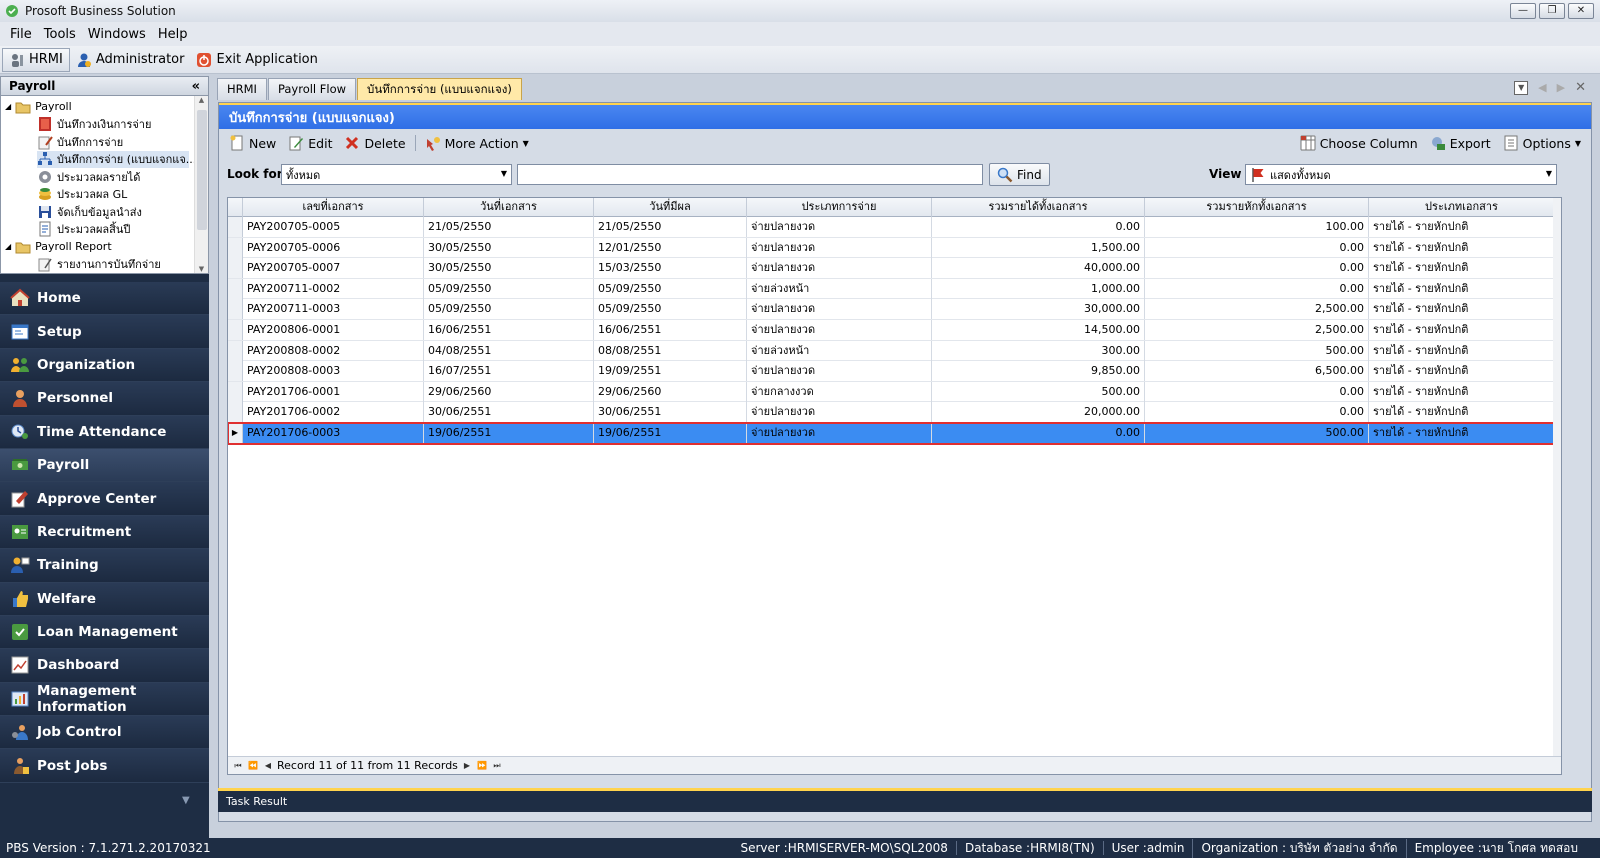 This screenshot has height=858, width=1600. Describe the element at coordinates (202, 170) in the screenshot. I see `tree-scroll-thumb` at that location.